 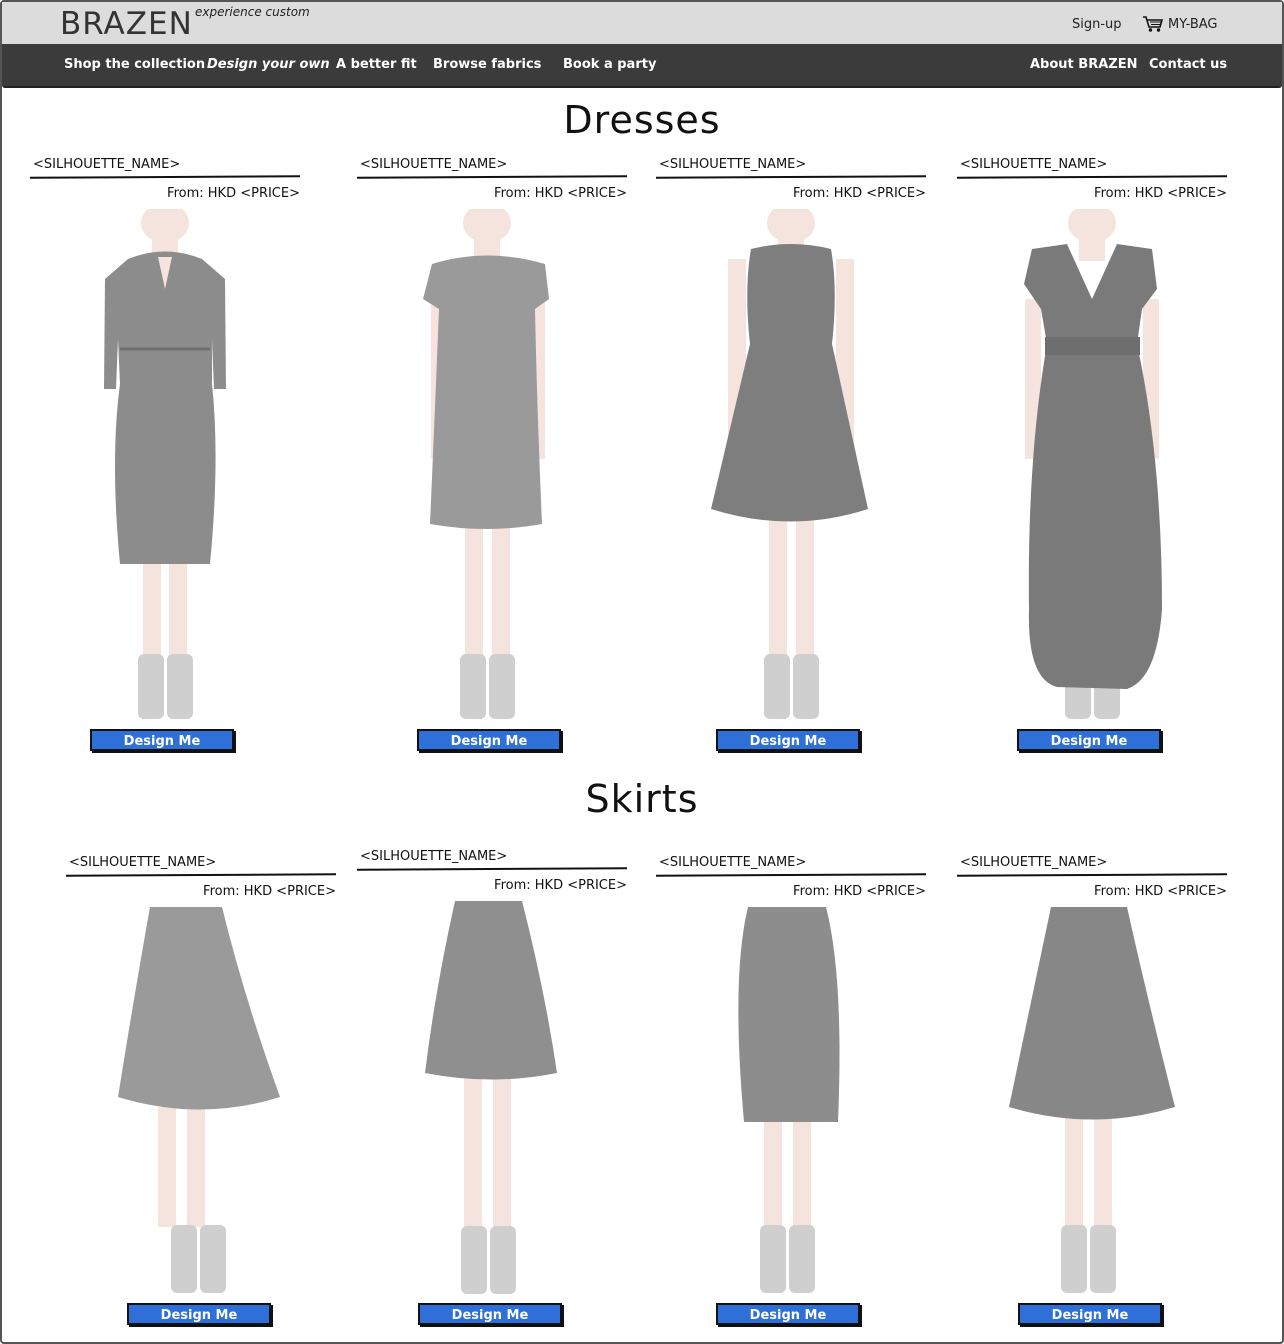 I want to click on skirt-image-a-line, so click(x=492, y=1099).